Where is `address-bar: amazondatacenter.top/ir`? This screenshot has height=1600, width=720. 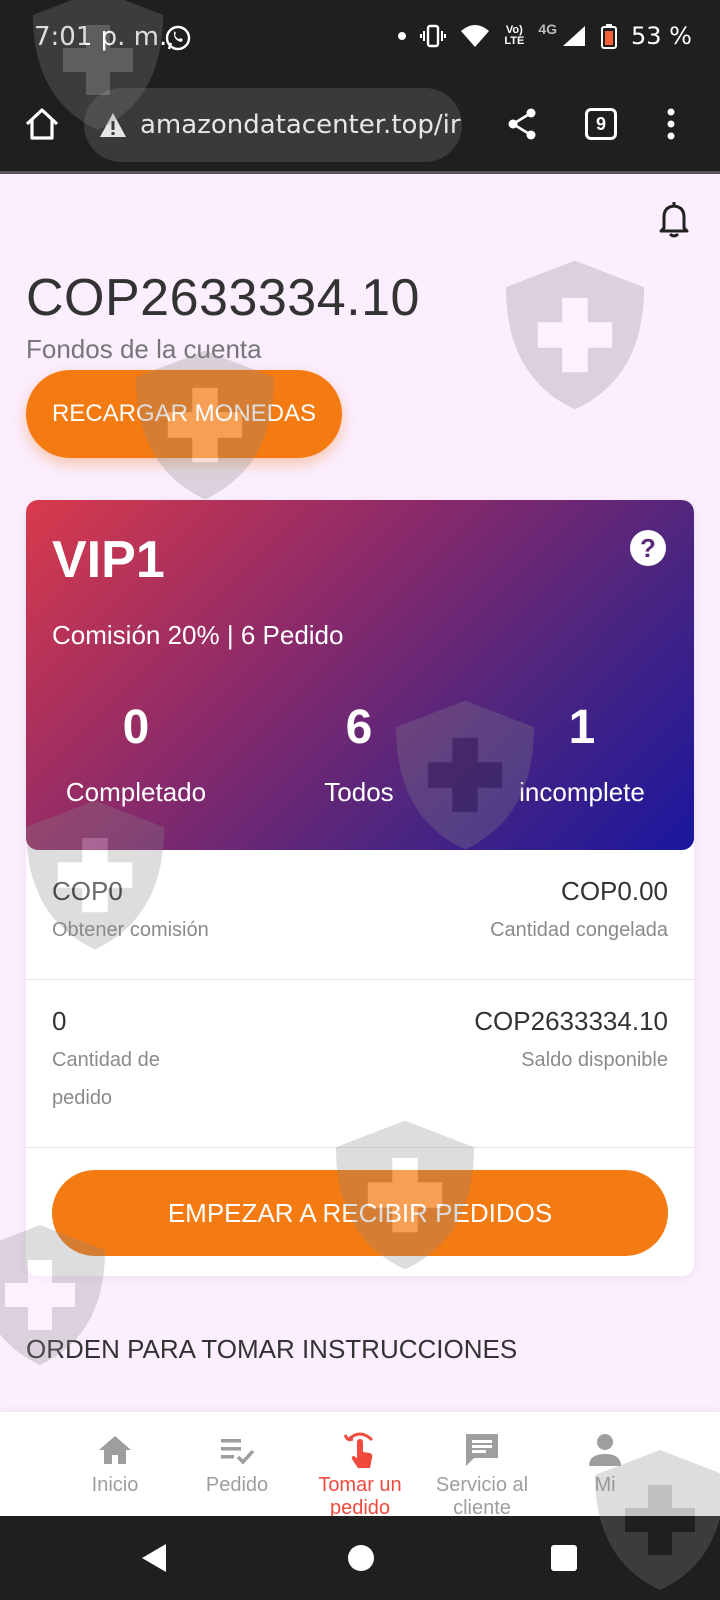 address-bar: amazondatacenter.top/ir is located at coordinates (273, 125).